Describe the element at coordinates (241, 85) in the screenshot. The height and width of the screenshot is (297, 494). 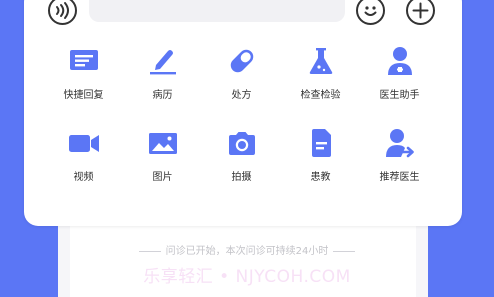
I see `prescription-button: 处方` at that location.